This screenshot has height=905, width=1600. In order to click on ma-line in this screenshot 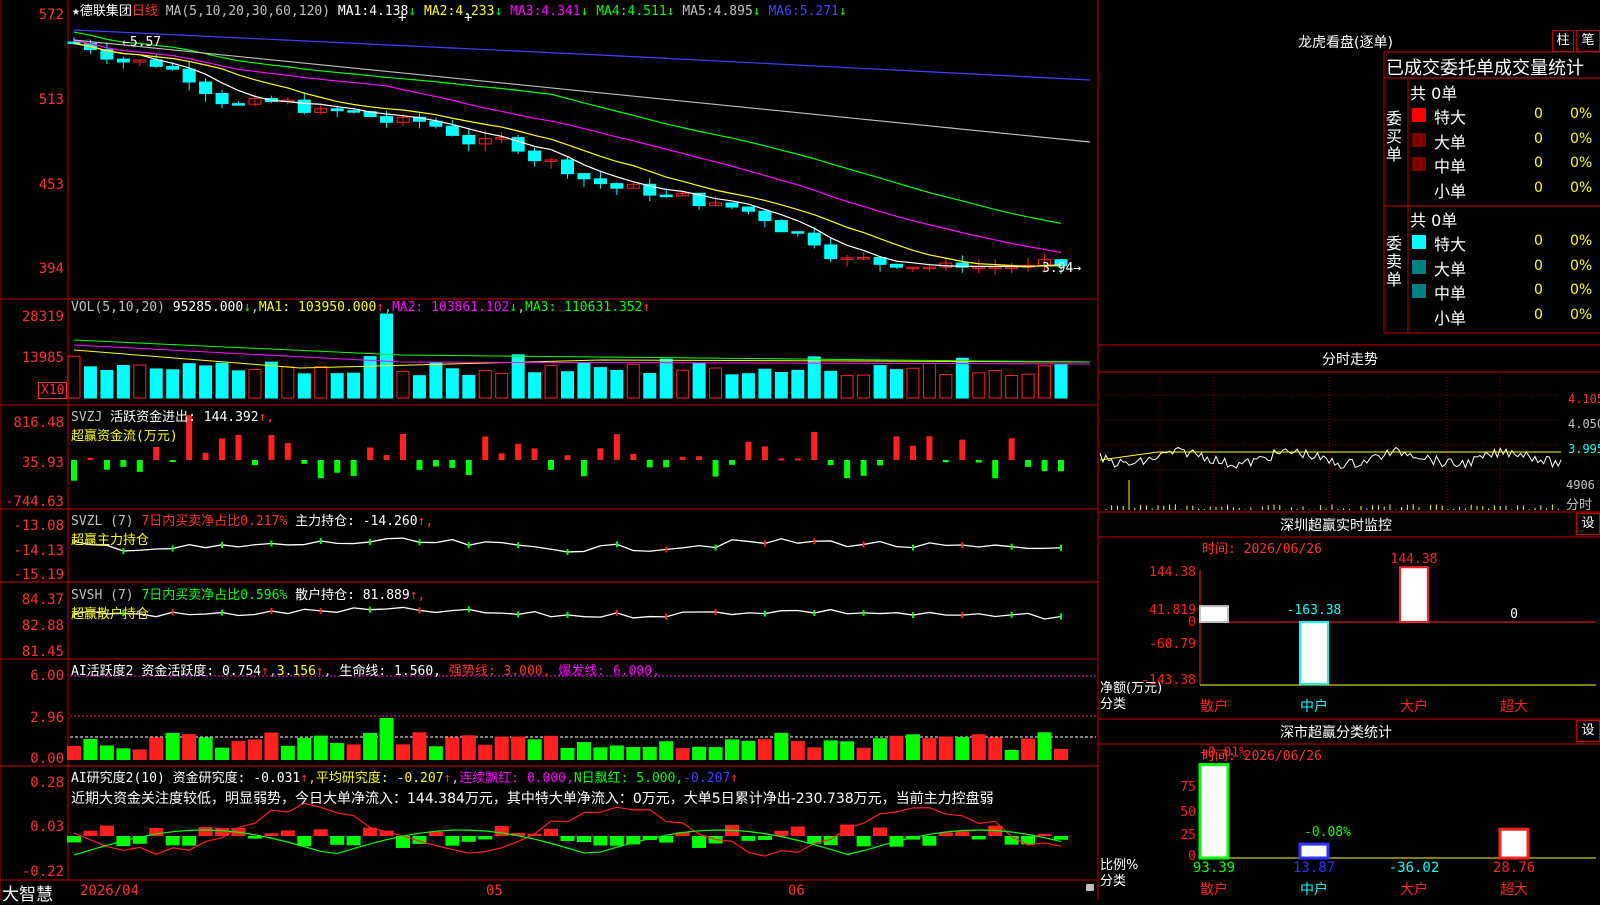, I will do `click(582, 91)`.